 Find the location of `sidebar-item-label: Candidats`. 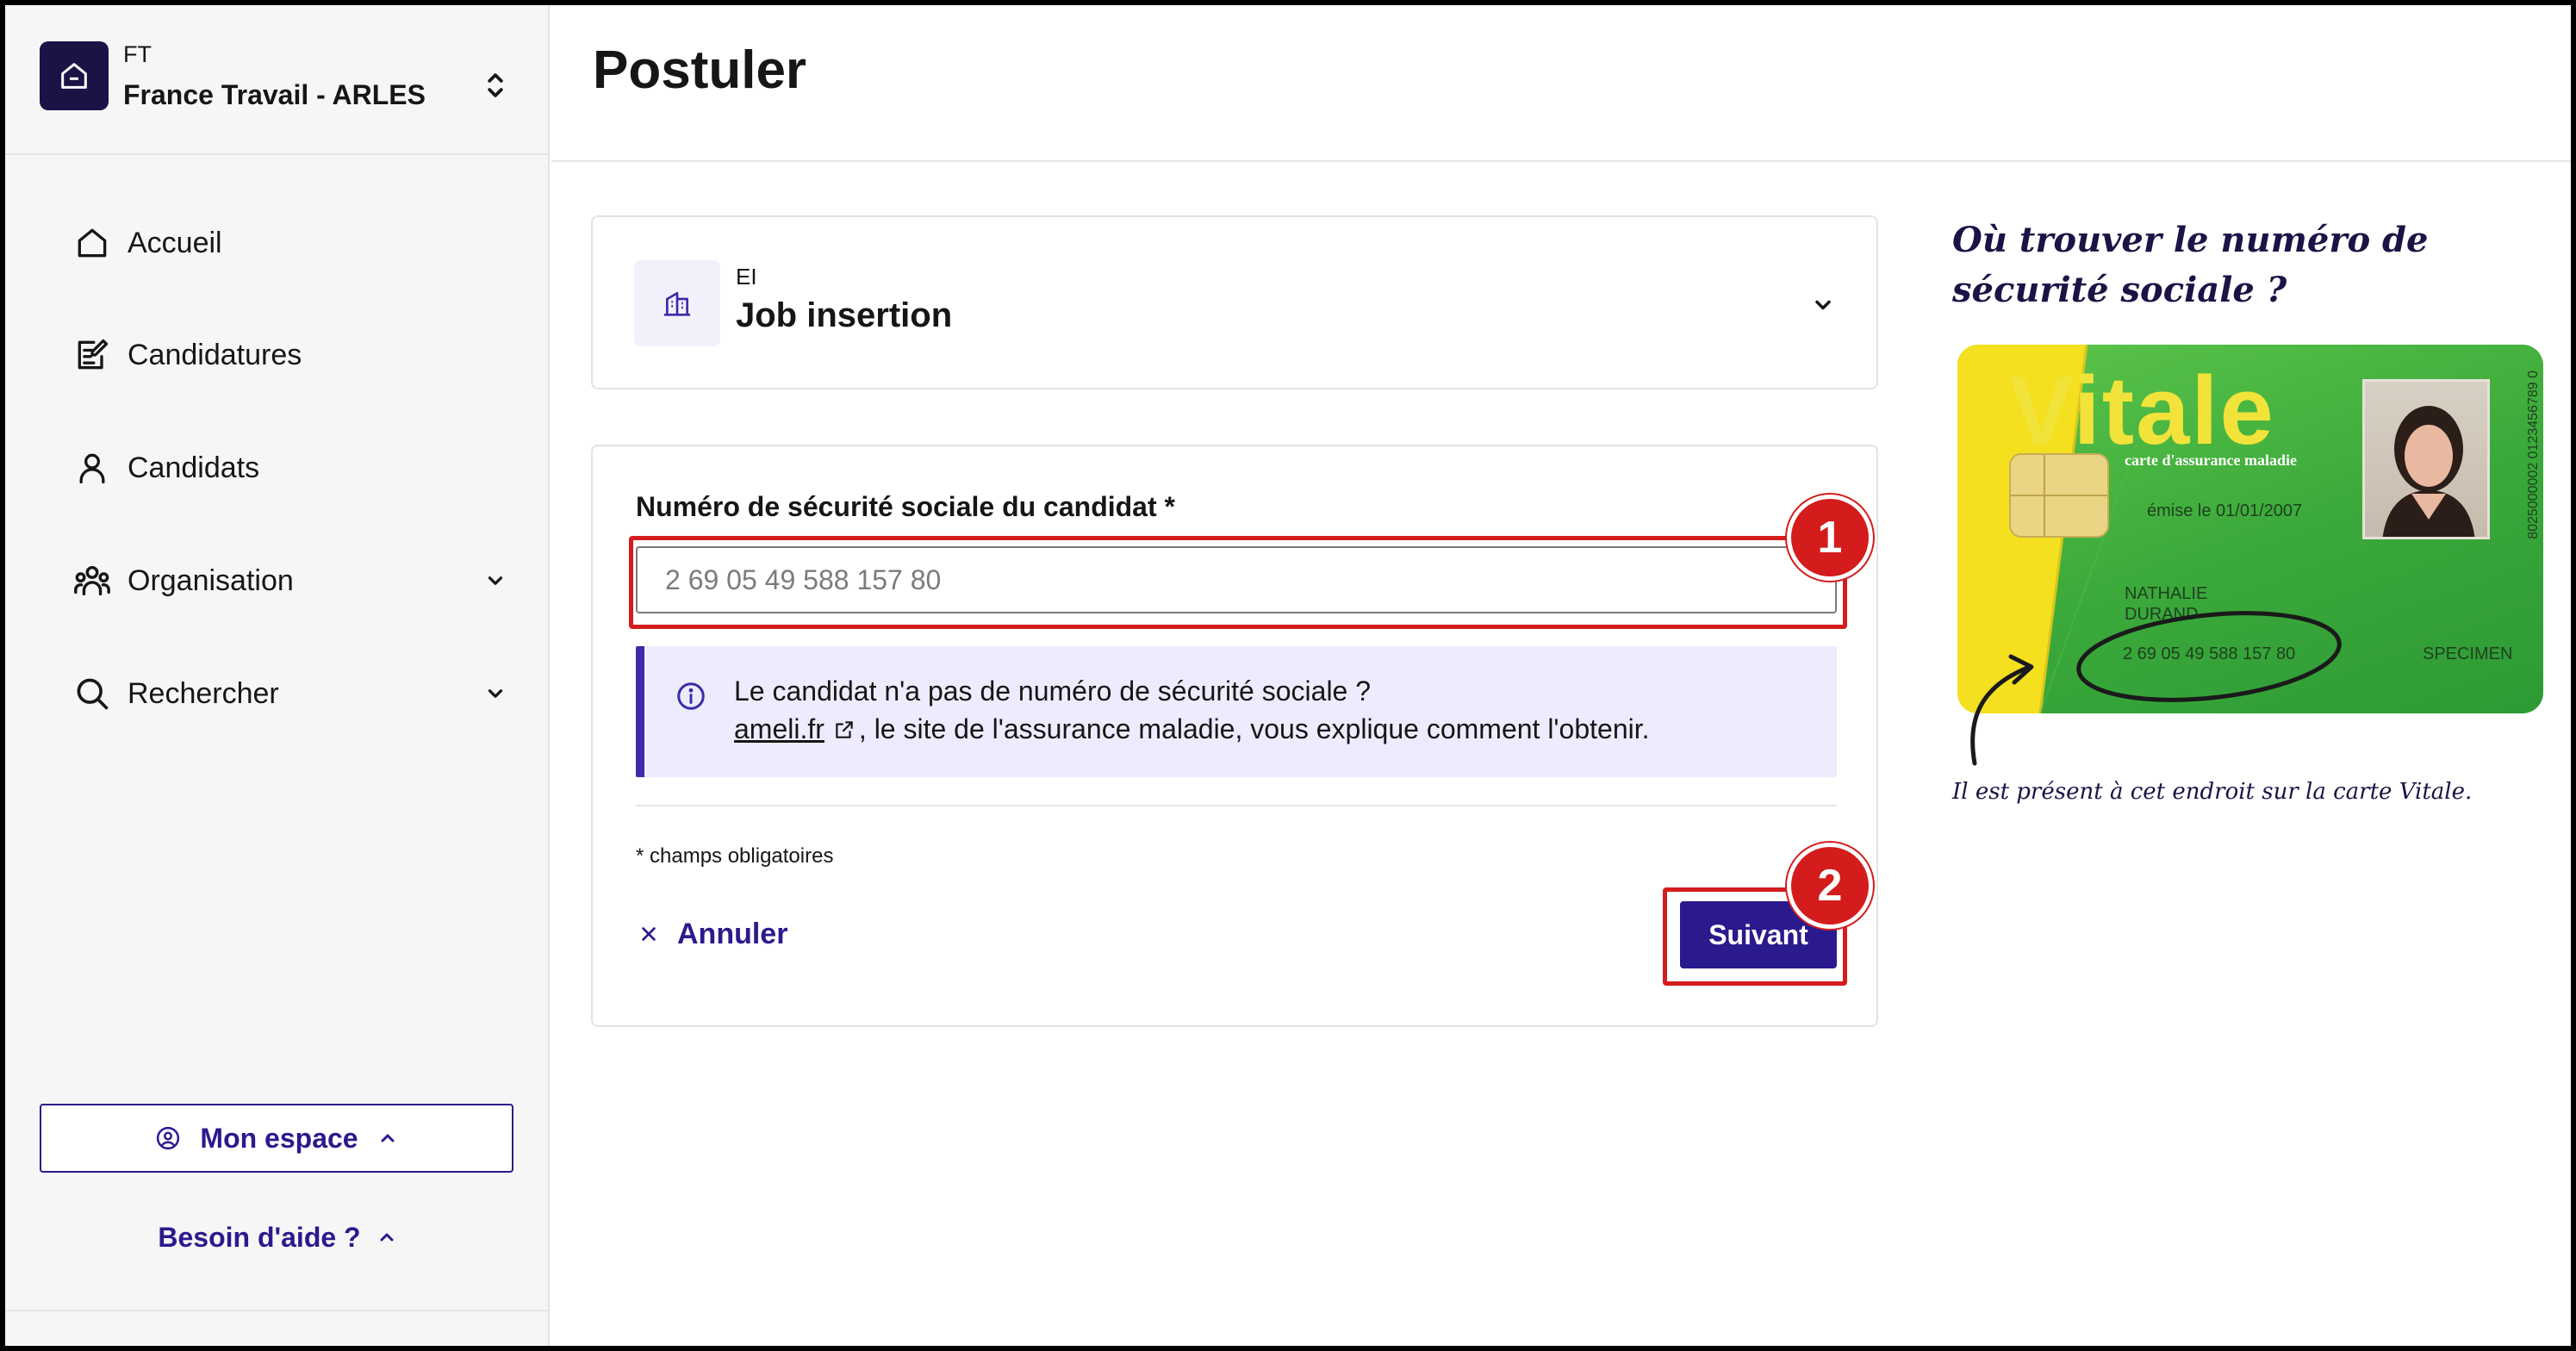

sidebar-item-label: Candidats is located at coordinates (194, 467).